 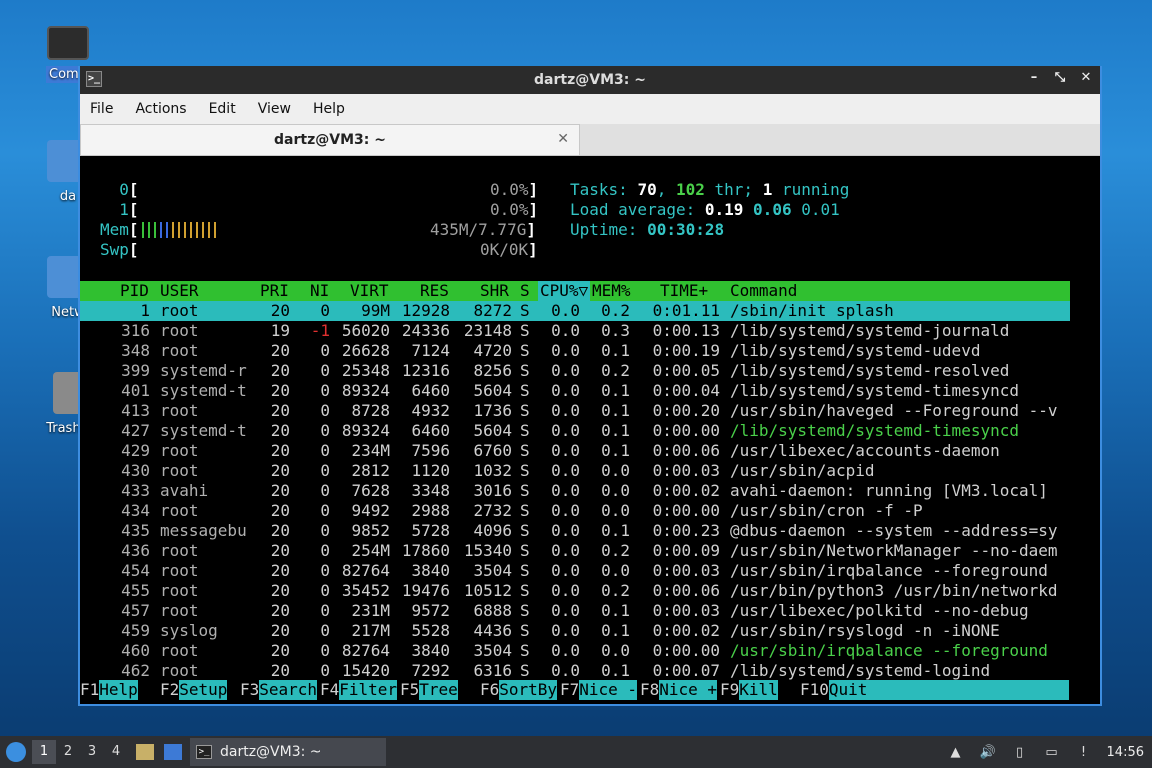 What do you see at coordinates (370, 550) in the screenshot?
I see `cell-virt: 254M` at bounding box center [370, 550].